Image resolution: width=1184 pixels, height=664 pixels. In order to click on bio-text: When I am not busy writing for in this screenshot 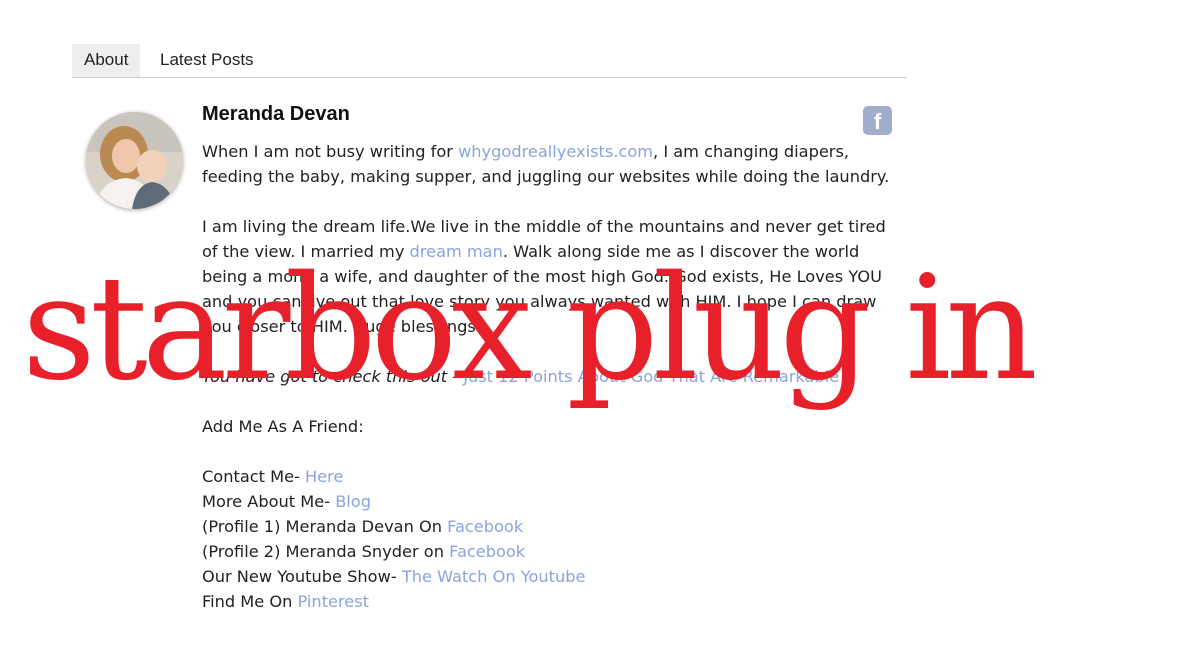, I will do `click(330, 151)`.